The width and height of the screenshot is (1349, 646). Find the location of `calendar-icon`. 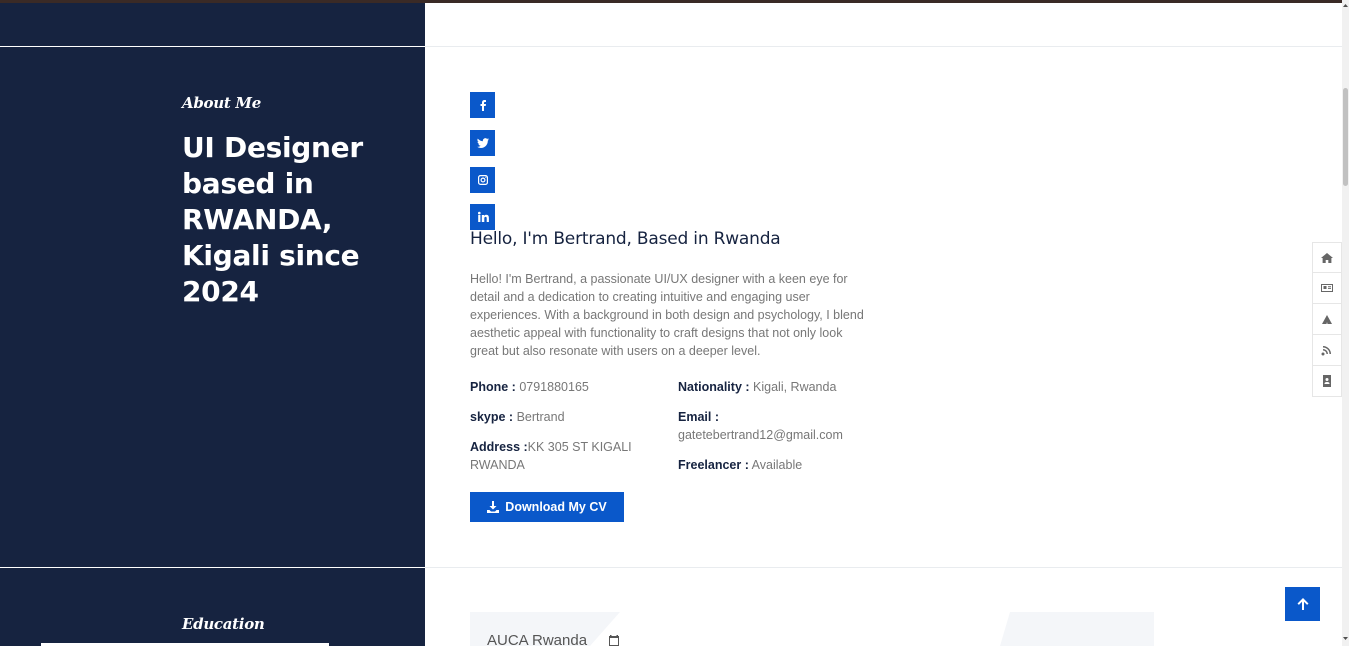

calendar-icon is located at coordinates (614, 640).